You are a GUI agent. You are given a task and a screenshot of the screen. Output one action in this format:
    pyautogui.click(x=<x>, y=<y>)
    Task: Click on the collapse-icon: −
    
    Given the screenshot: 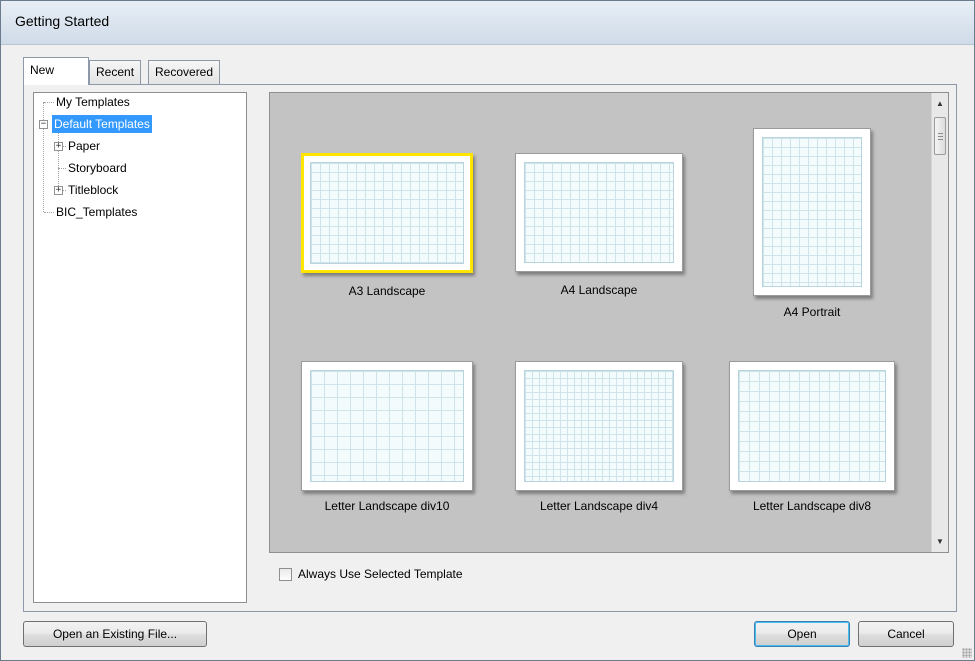 What is the action you would take?
    pyautogui.click(x=43, y=124)
    